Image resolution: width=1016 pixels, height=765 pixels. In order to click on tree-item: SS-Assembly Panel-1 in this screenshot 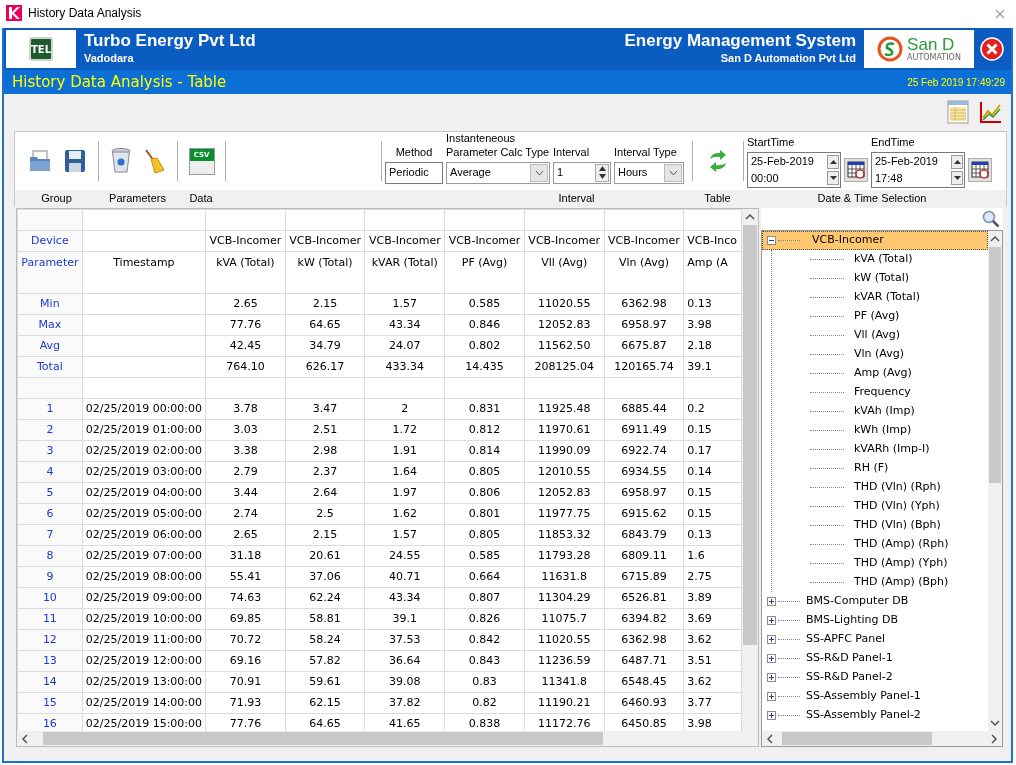, I will do `click(875, 696)`.